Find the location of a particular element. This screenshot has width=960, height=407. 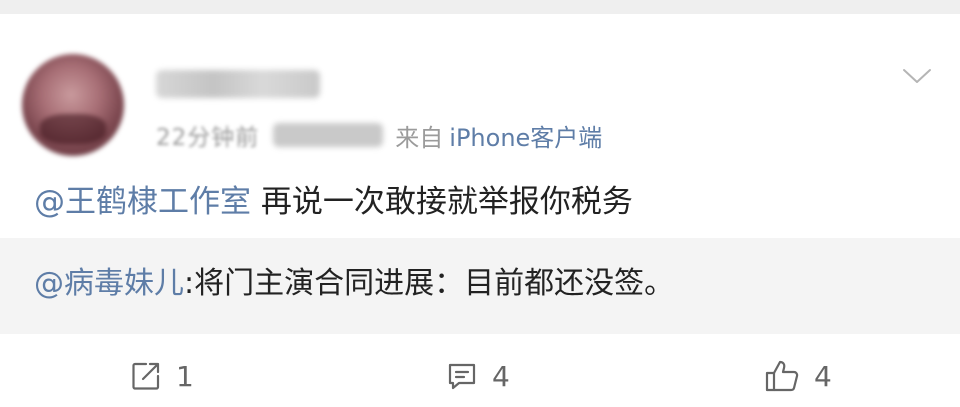

share-button: 1 is located at coordinates (162, 376).